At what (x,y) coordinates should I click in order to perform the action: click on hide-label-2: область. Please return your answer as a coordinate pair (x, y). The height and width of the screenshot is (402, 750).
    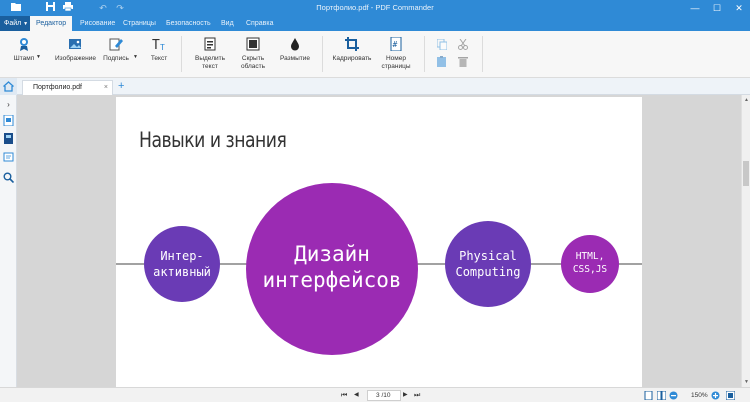
    Looking at the image, I should click on (253, 66).